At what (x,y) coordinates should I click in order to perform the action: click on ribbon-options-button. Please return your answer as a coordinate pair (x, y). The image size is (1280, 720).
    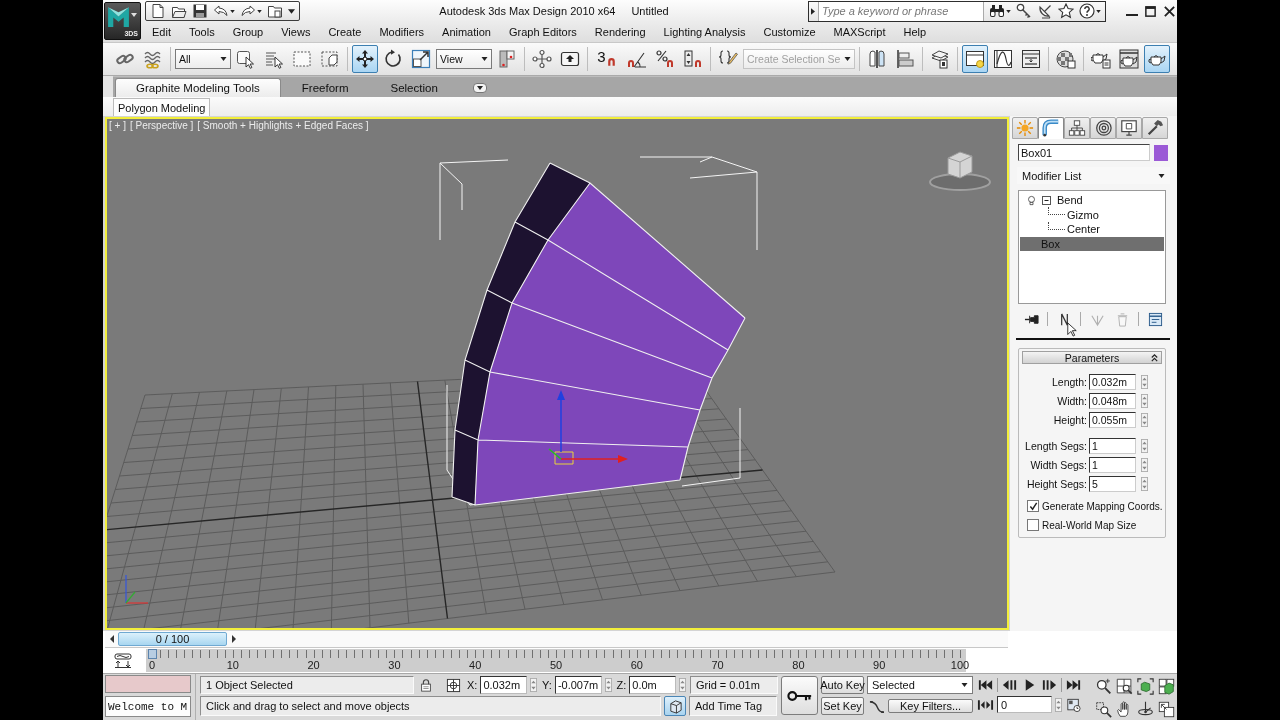
    Looking at the image, I should click on (479, 88).